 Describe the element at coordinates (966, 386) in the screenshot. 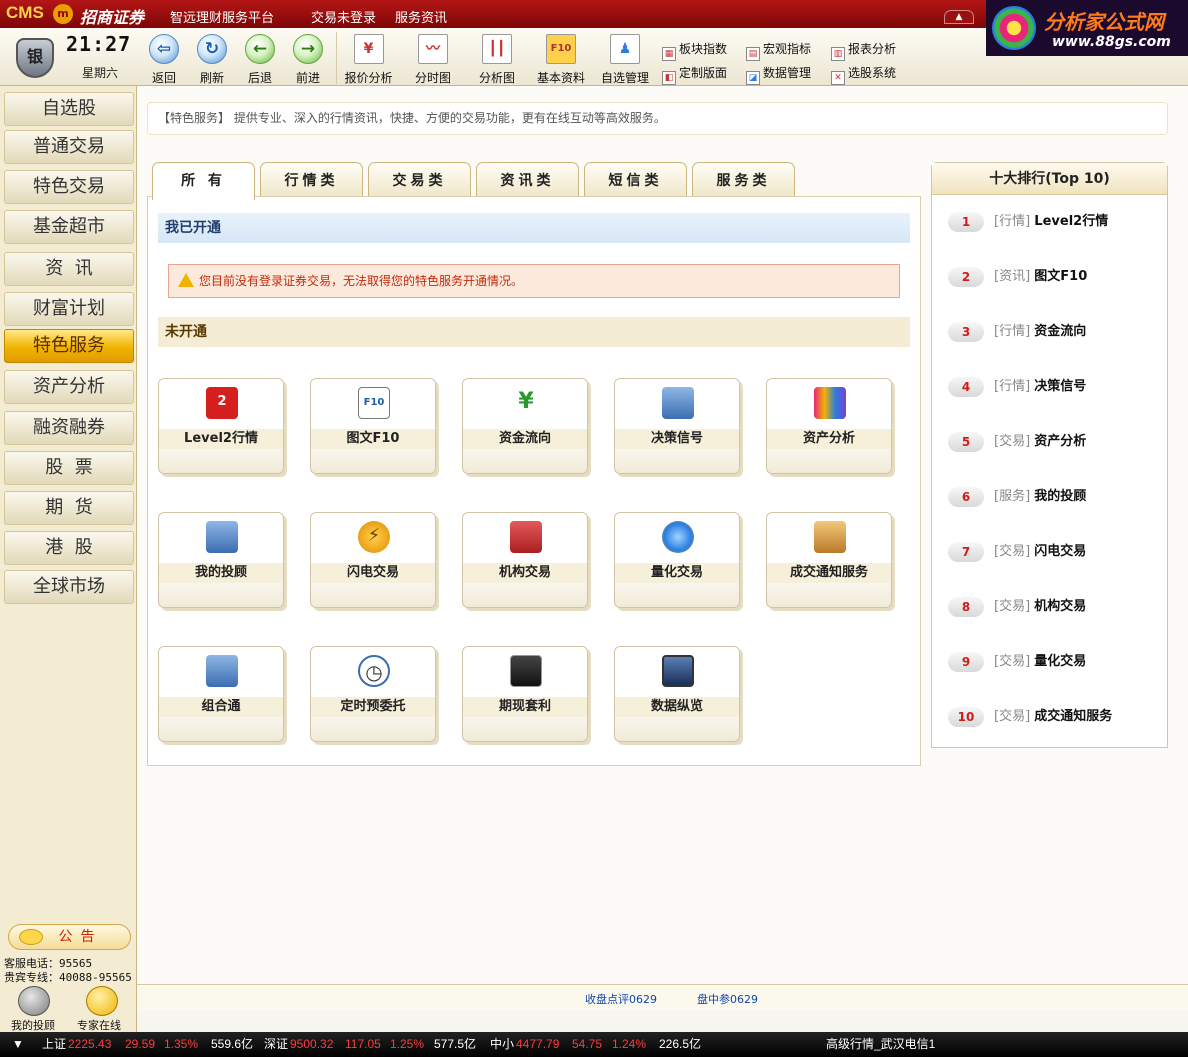

I see `rank-number: 4` at that location.